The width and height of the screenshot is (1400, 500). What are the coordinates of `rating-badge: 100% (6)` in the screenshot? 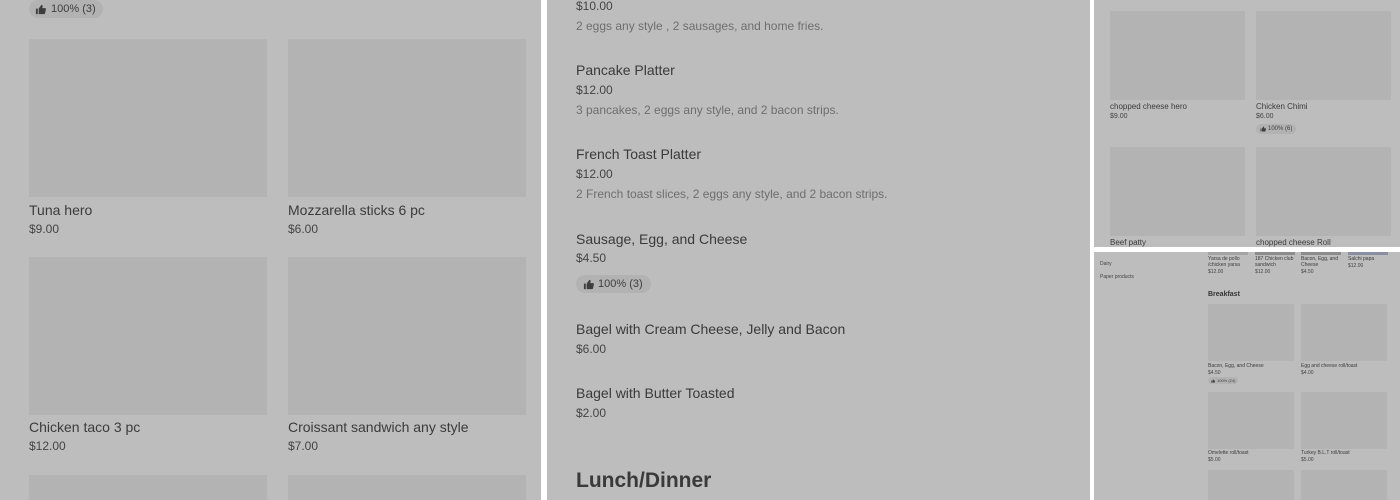 It's located at (1276, 129).